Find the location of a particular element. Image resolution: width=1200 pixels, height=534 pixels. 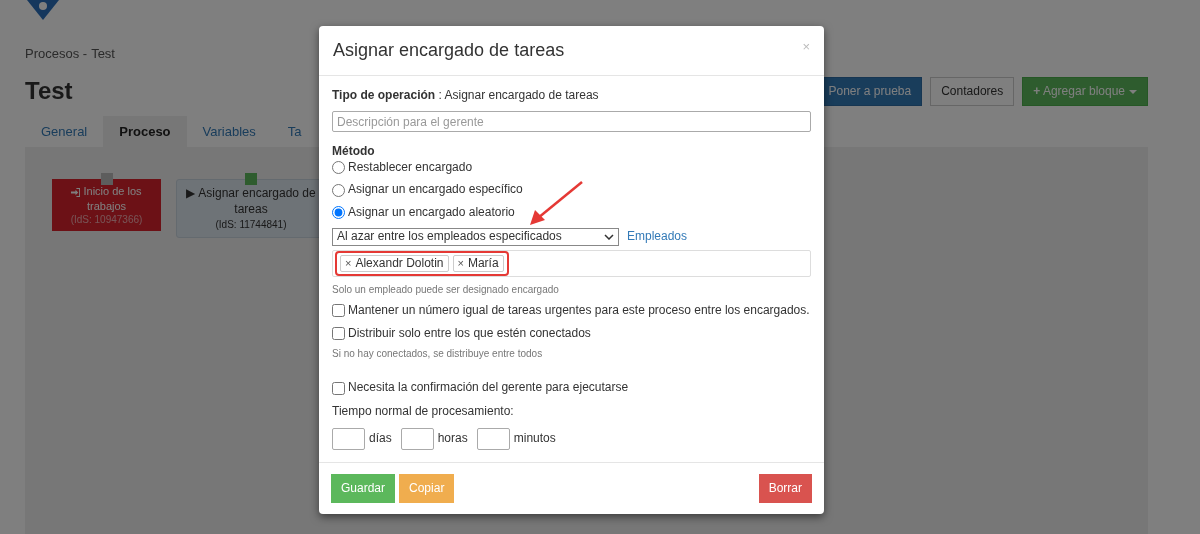

dropdown-select: Al azar entre los empleados especificados is located at coordinates (475, 236).